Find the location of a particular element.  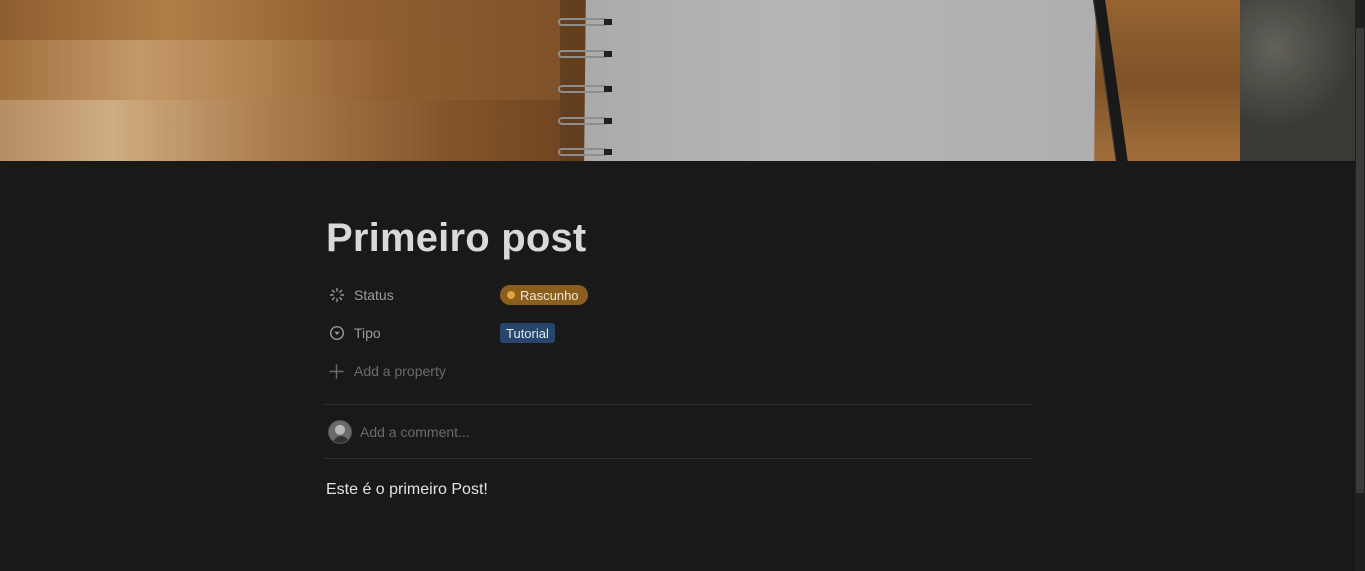

status-badge-label: Rascunho is located at coordinates (549, 295).